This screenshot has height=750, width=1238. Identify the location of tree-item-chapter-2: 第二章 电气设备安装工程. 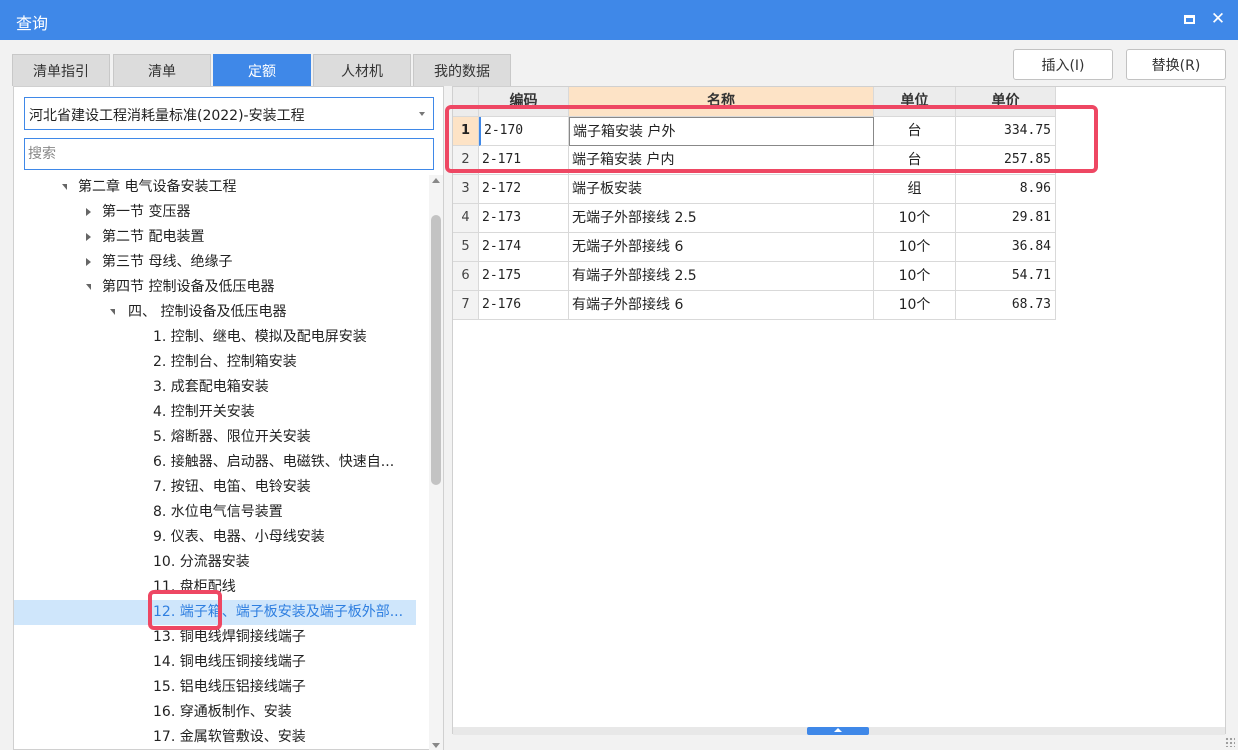
(215, 187).